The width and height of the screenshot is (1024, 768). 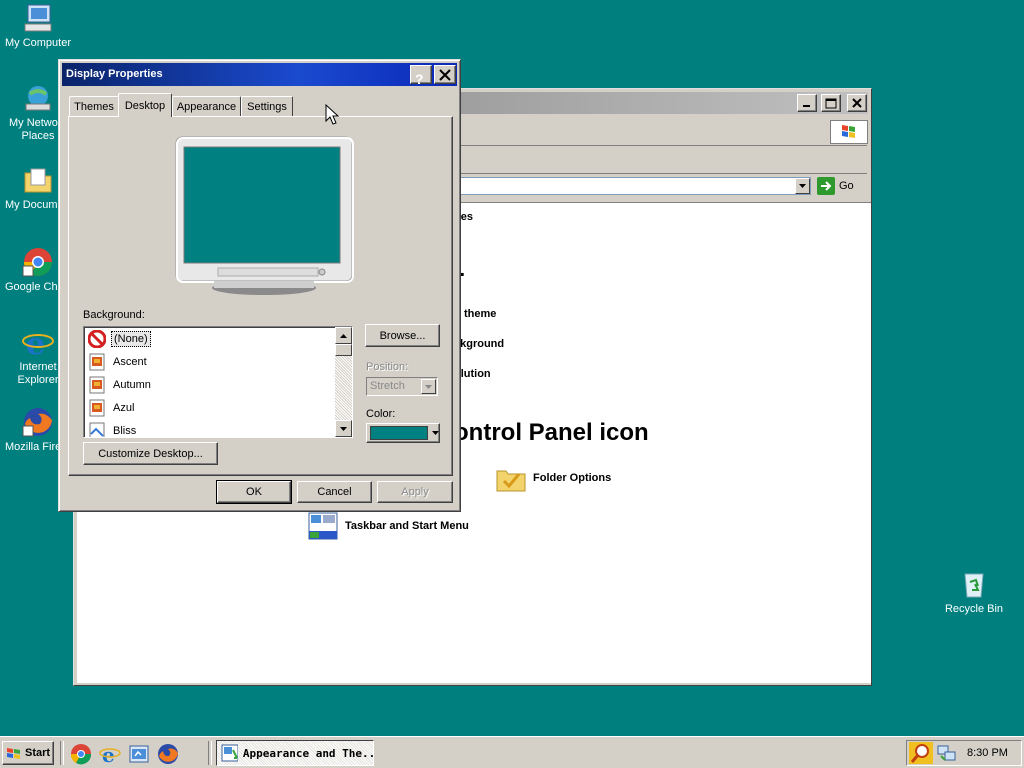 What do you see at coordinates (964, 753) in the screenshot?
I see `system-tray: 8:30 PM` at bounding box center [964, 753].